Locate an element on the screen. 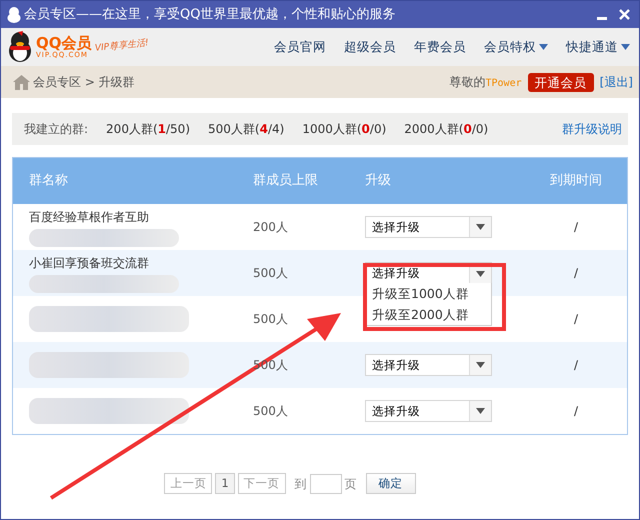 The height and width of the screenshot is (520, 640). group-count: 200人群(1/50) is located at coordinates (148, 129).